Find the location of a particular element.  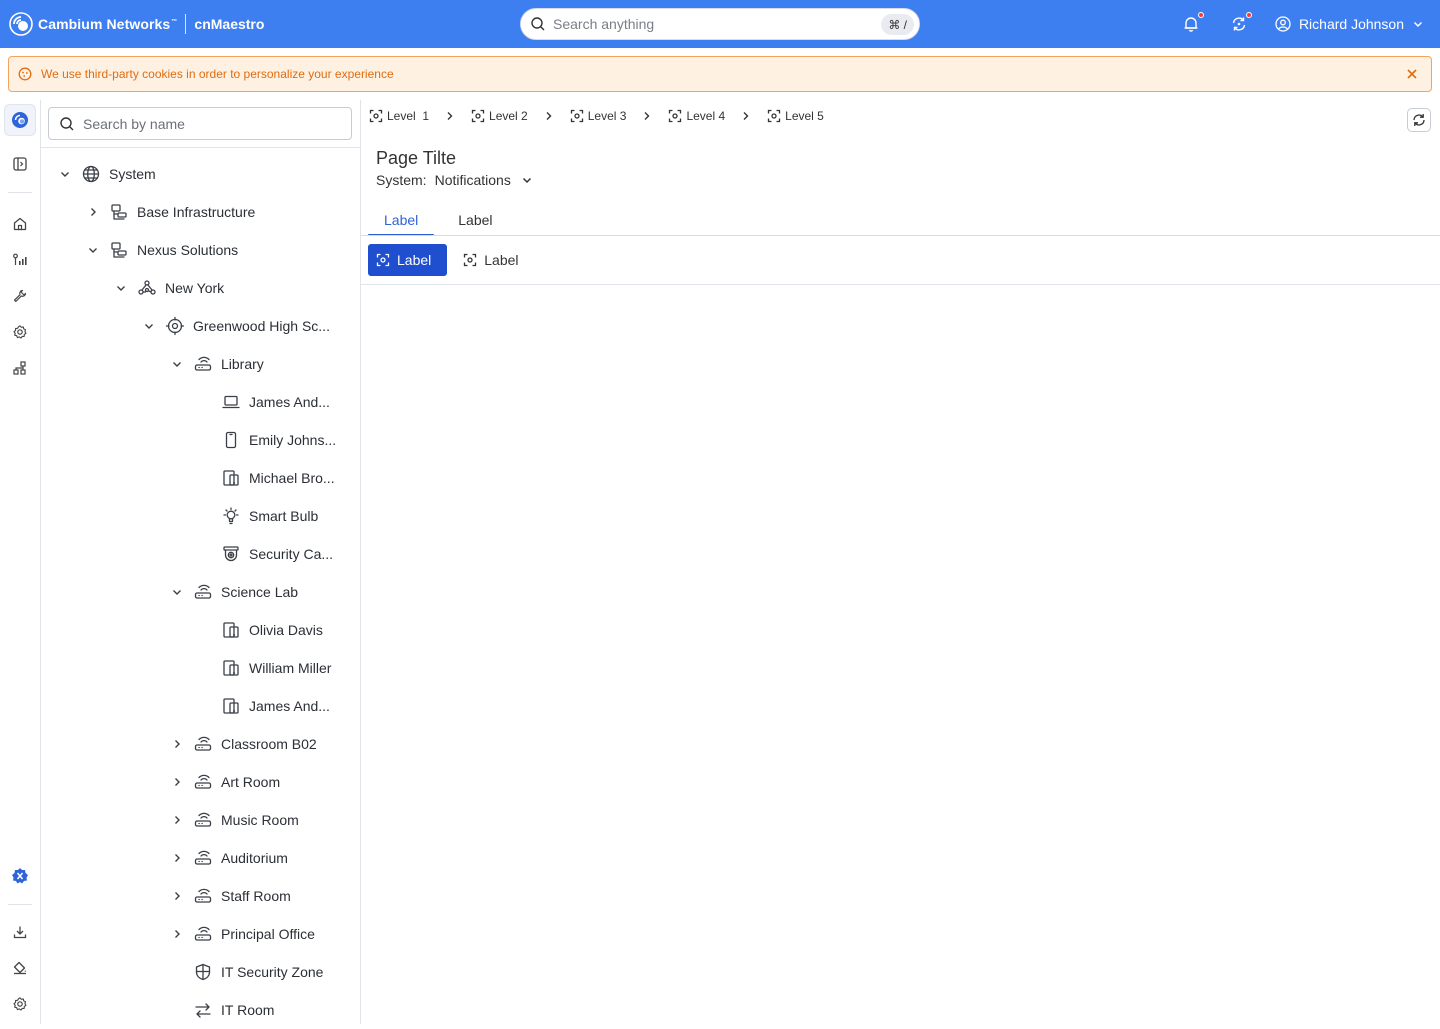

tab-bar: Label Label is located at coordinates (438, 222).